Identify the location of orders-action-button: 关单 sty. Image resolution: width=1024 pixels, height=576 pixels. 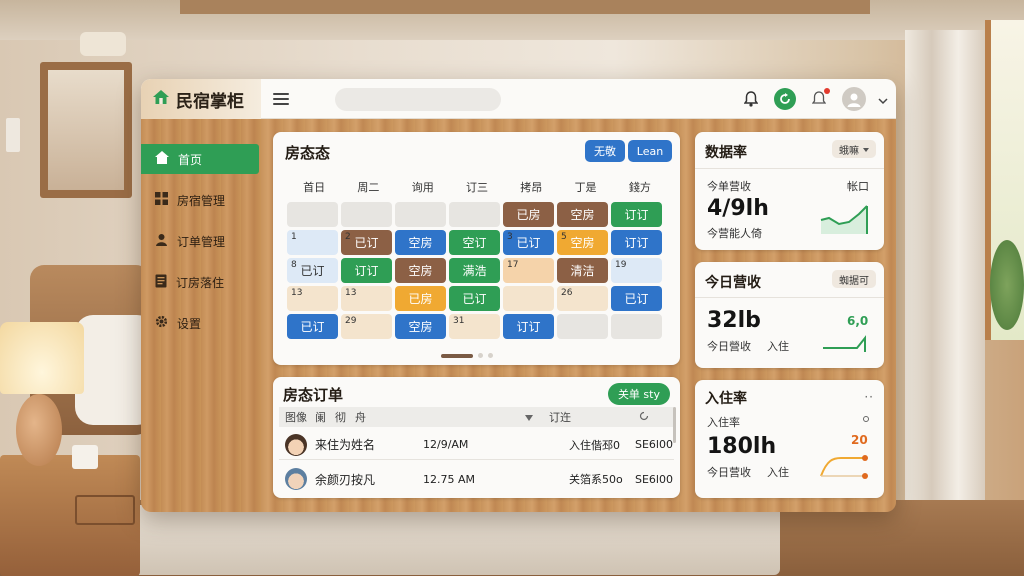
(638, 394).